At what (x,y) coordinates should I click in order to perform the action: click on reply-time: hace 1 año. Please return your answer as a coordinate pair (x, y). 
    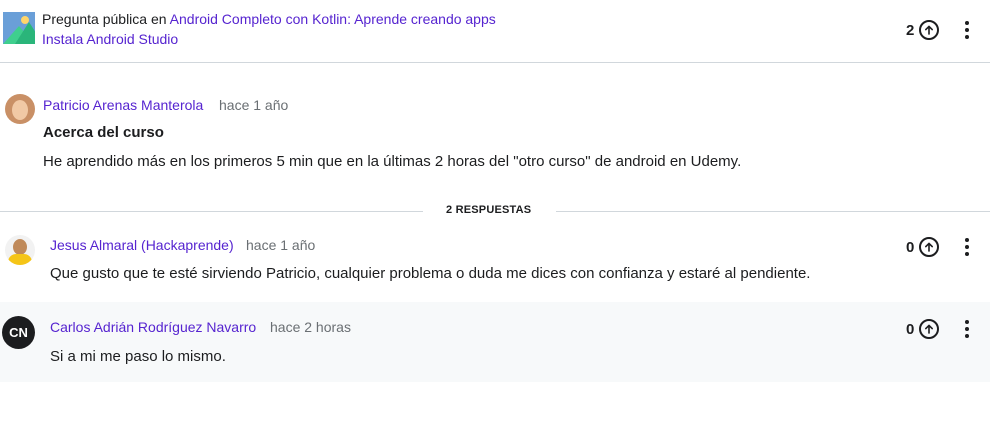
    Looking at the image, I should click on (281, 245).